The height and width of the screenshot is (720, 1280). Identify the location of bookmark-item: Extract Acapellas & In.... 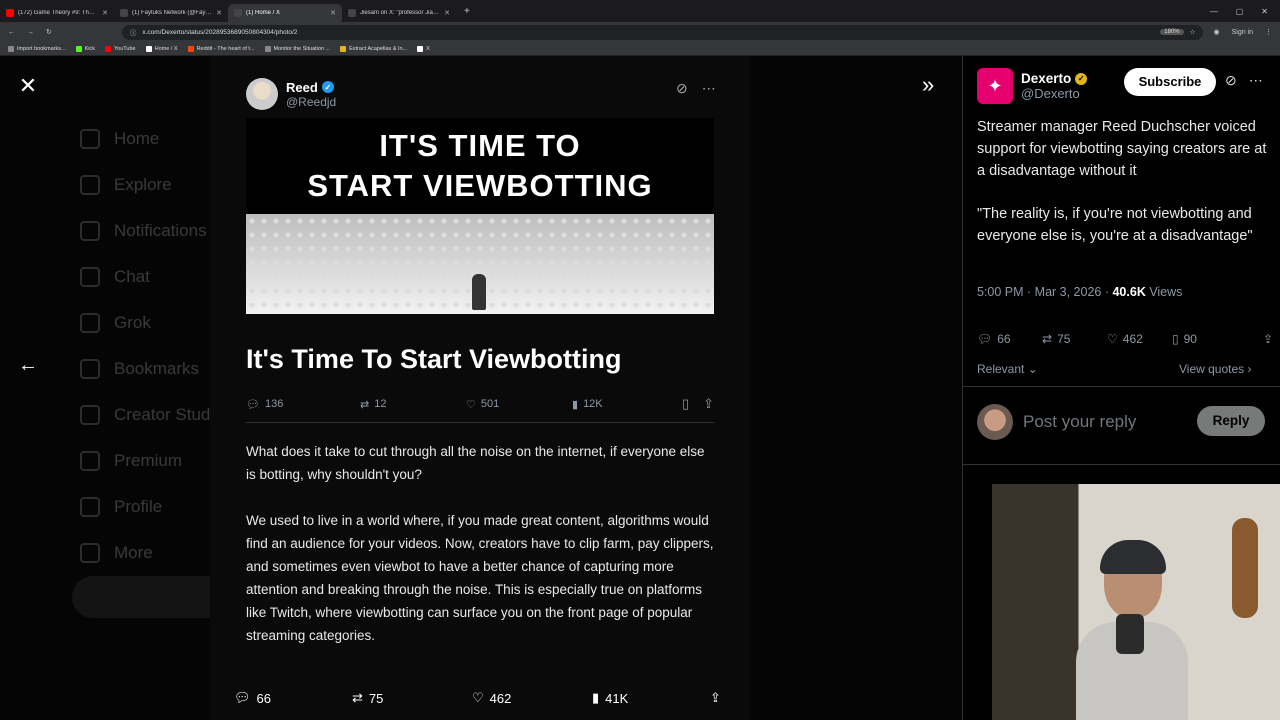
(374, 48).